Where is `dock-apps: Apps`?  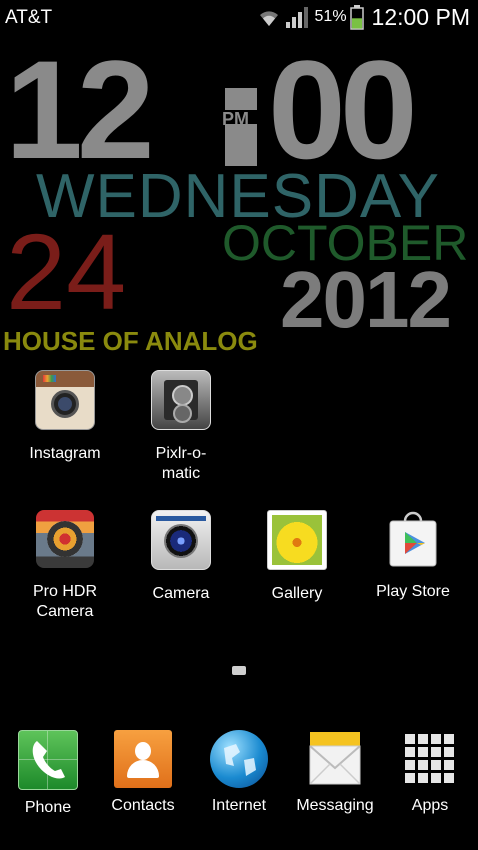
dock-apps: Apps is located at coordinates (425, 773).